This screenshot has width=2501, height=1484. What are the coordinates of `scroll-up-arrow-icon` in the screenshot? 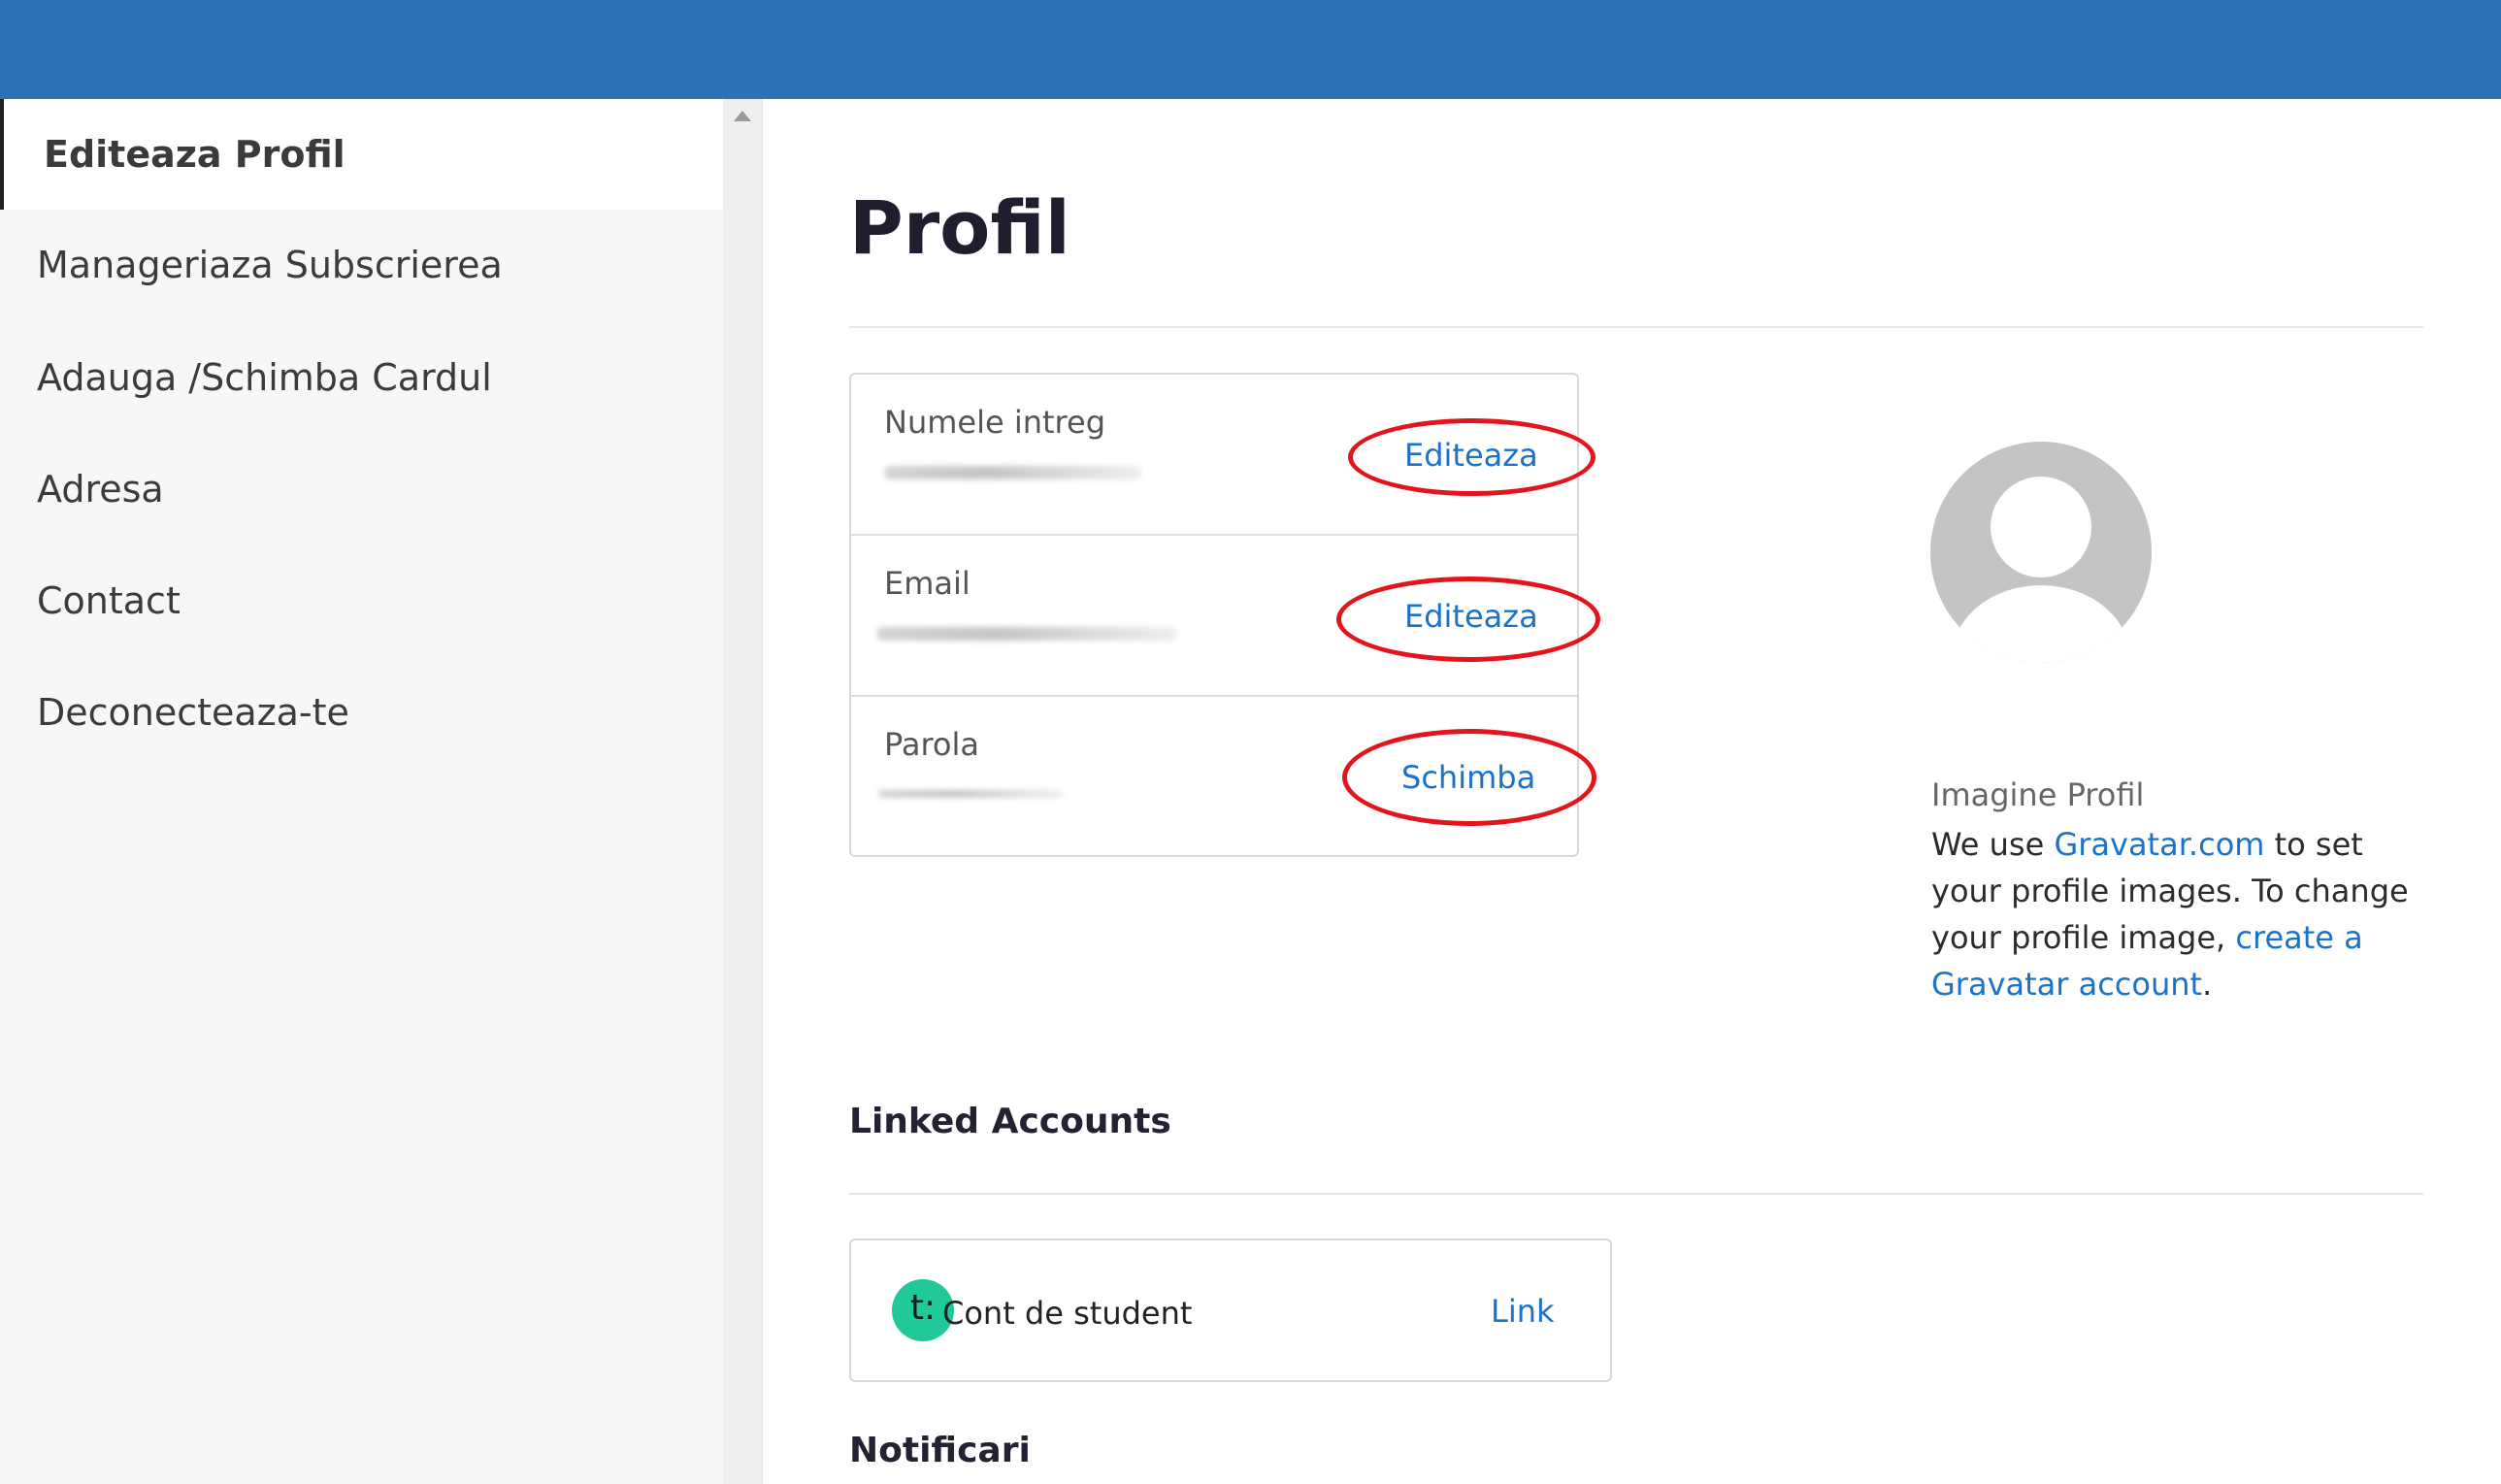 It's located at (742, 116).